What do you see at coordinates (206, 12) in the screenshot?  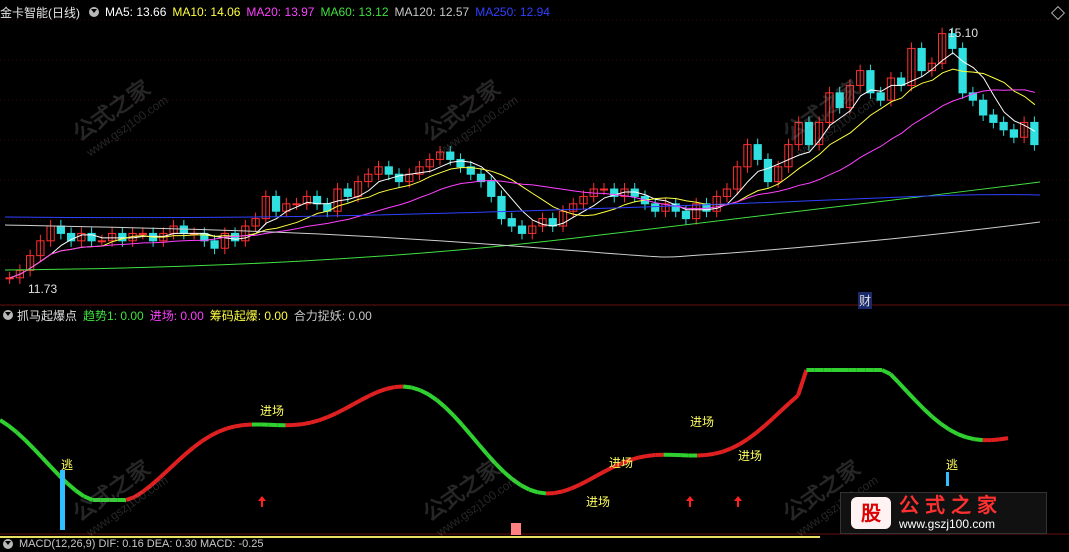 I see `ma10-value: MA10: 14.06` at bounding box center [206, 12].